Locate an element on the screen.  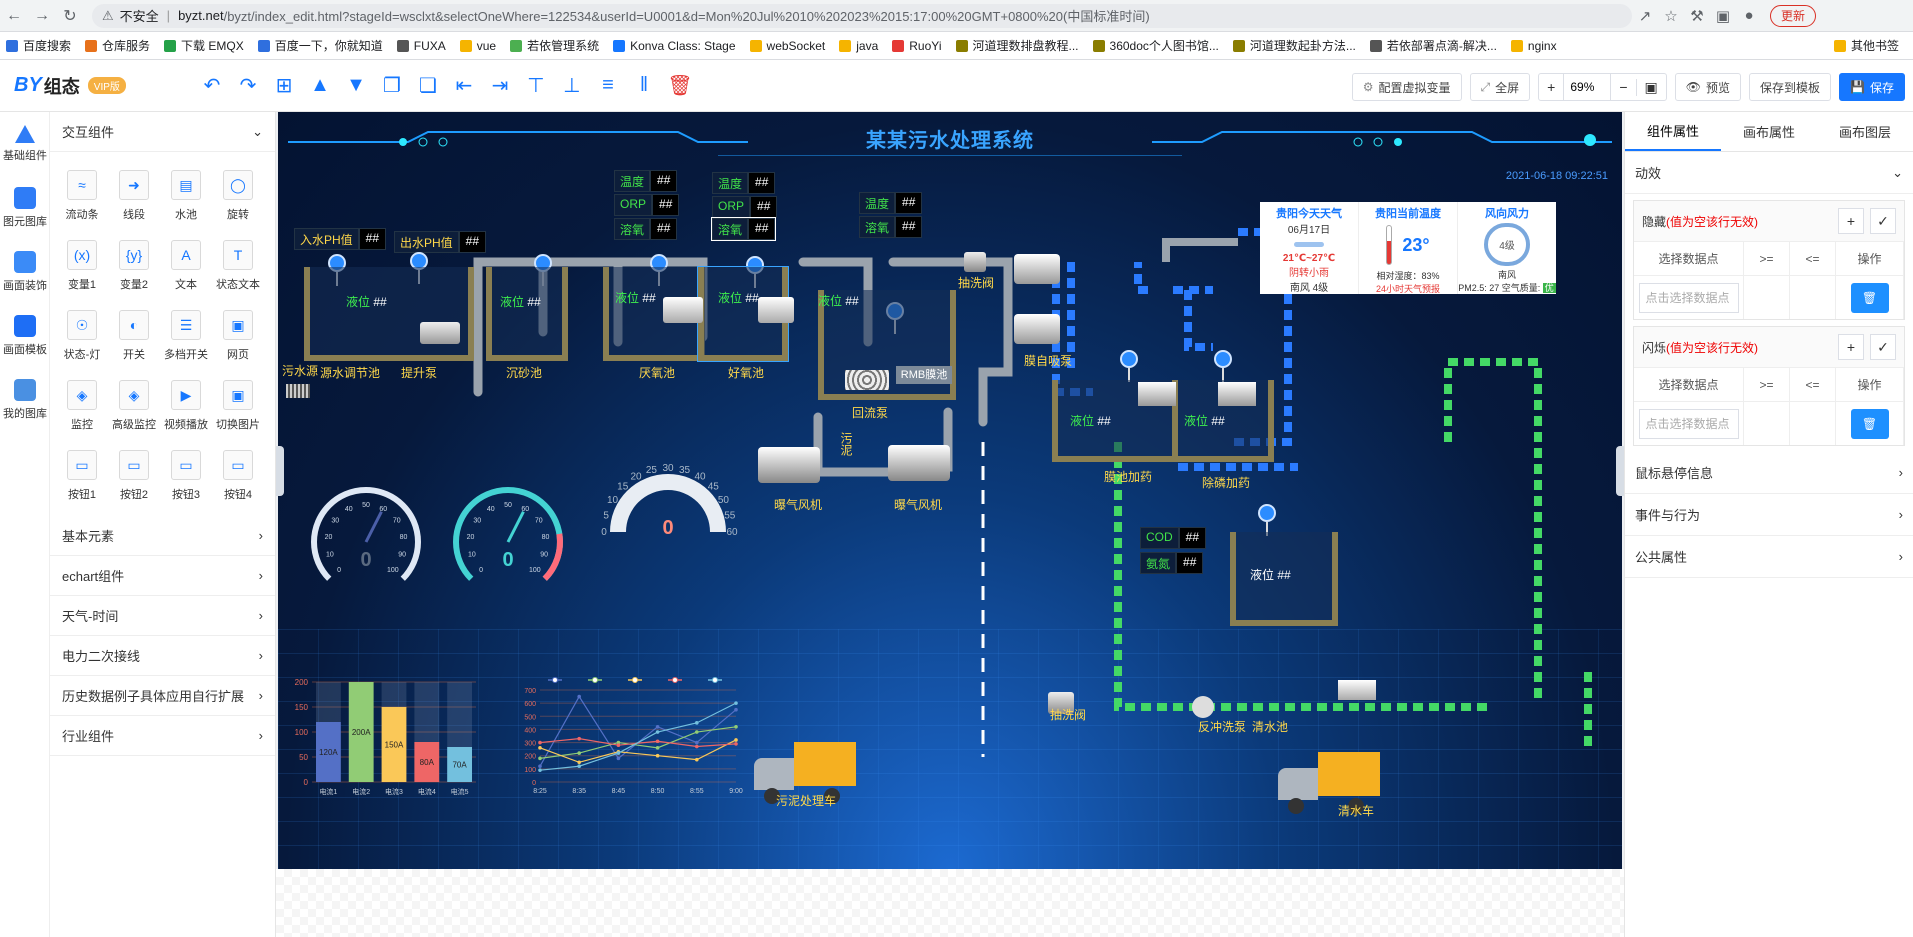
update-button: 更新 is located at coordinates (1793, 15).